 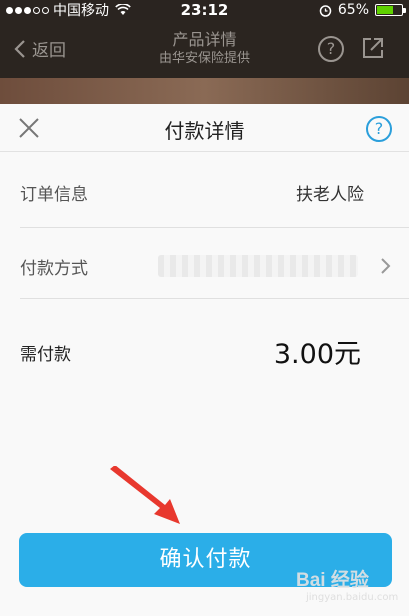 I want to click on status-bar: 中国移动 23:12 65%, so click(x=204, y=10).